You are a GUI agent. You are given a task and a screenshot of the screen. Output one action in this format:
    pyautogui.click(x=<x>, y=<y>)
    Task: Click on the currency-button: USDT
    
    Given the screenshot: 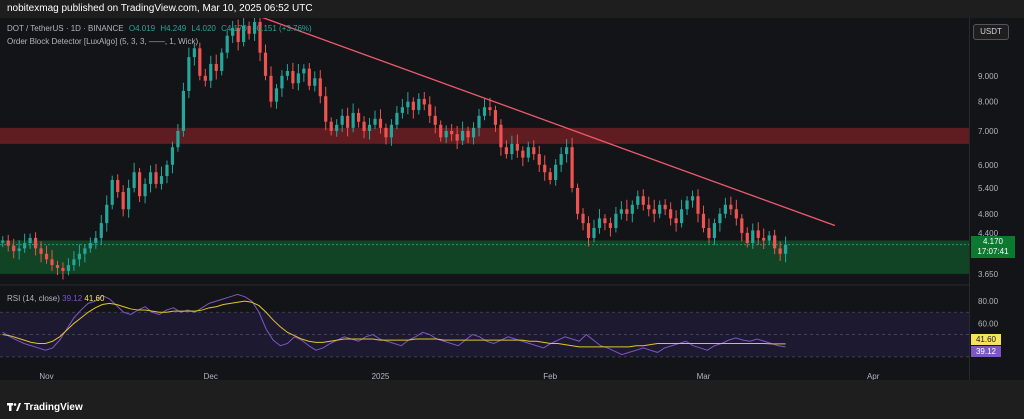 What is the action you would take?
    pyautogui.click(x=991, y=32)
    